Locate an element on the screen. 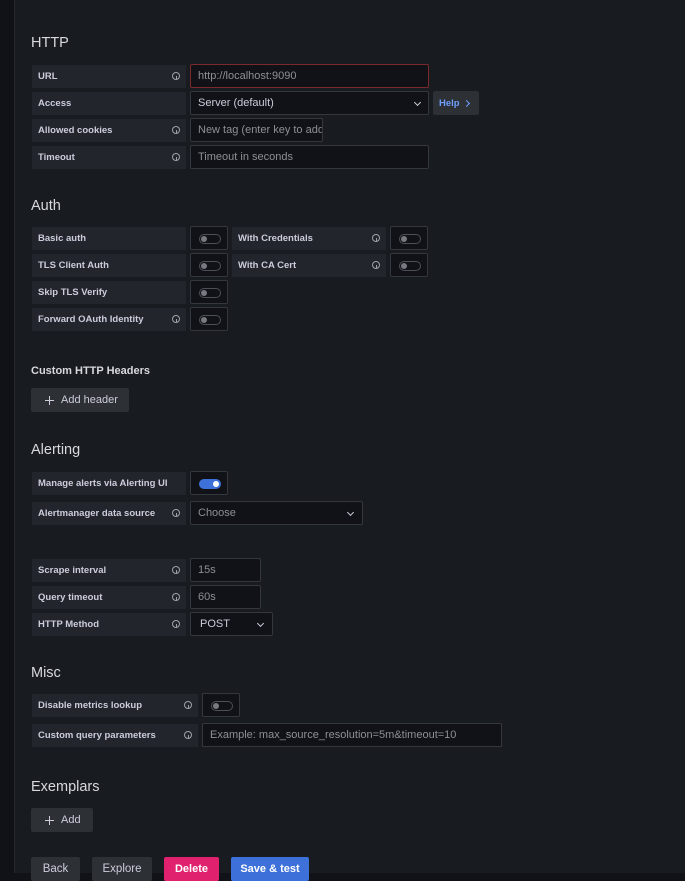 This screenshot has height=881, width=685. access-label: Access is located at coordinates (109, 103).